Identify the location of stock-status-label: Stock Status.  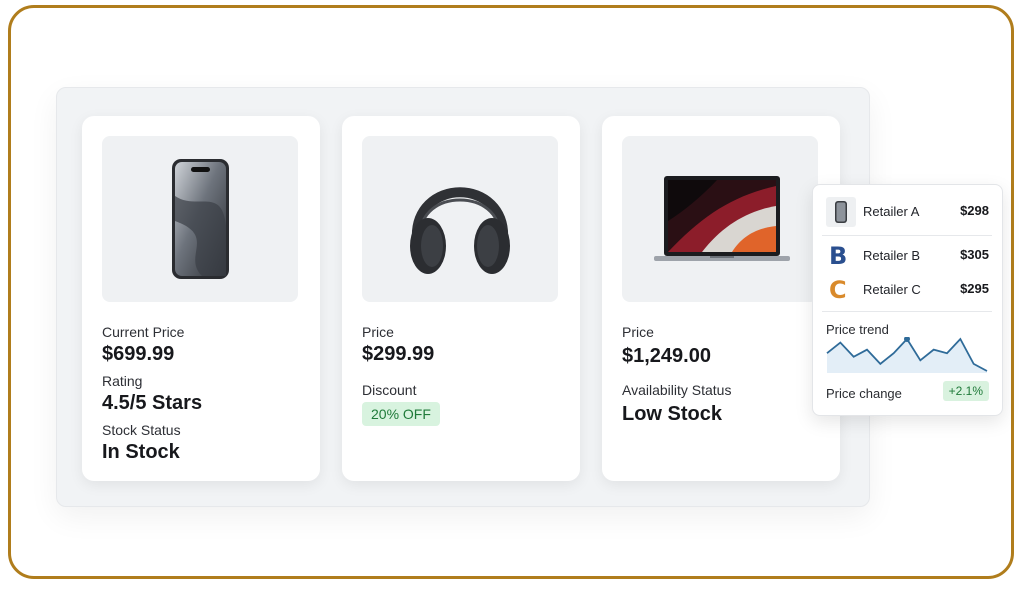
(141, 430).